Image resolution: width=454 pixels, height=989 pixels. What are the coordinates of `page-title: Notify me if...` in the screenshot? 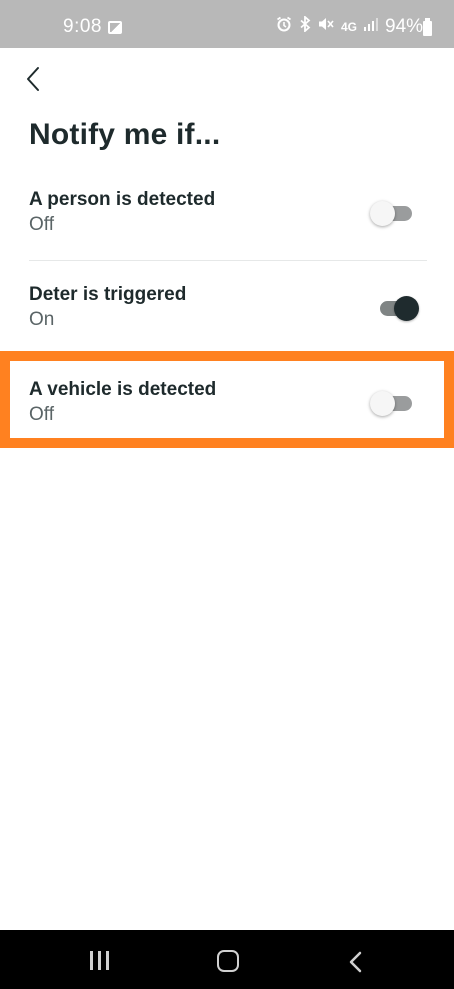 It's located at (125, 134).